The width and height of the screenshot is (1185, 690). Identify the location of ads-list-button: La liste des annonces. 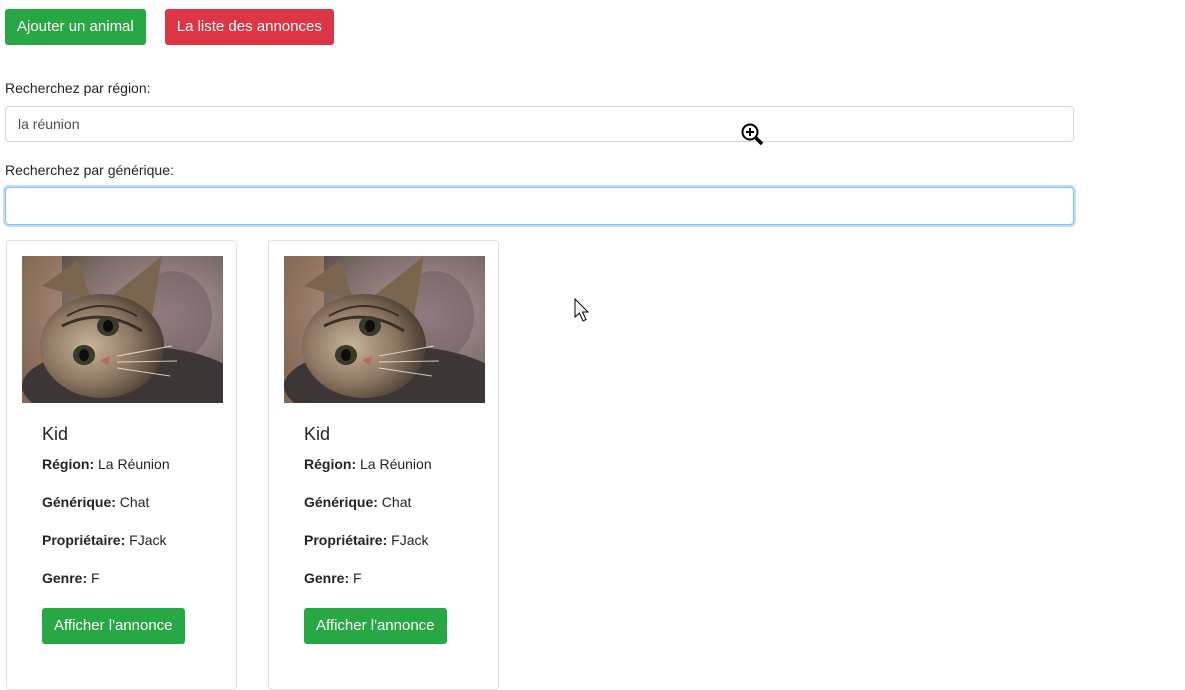
(249, 27).